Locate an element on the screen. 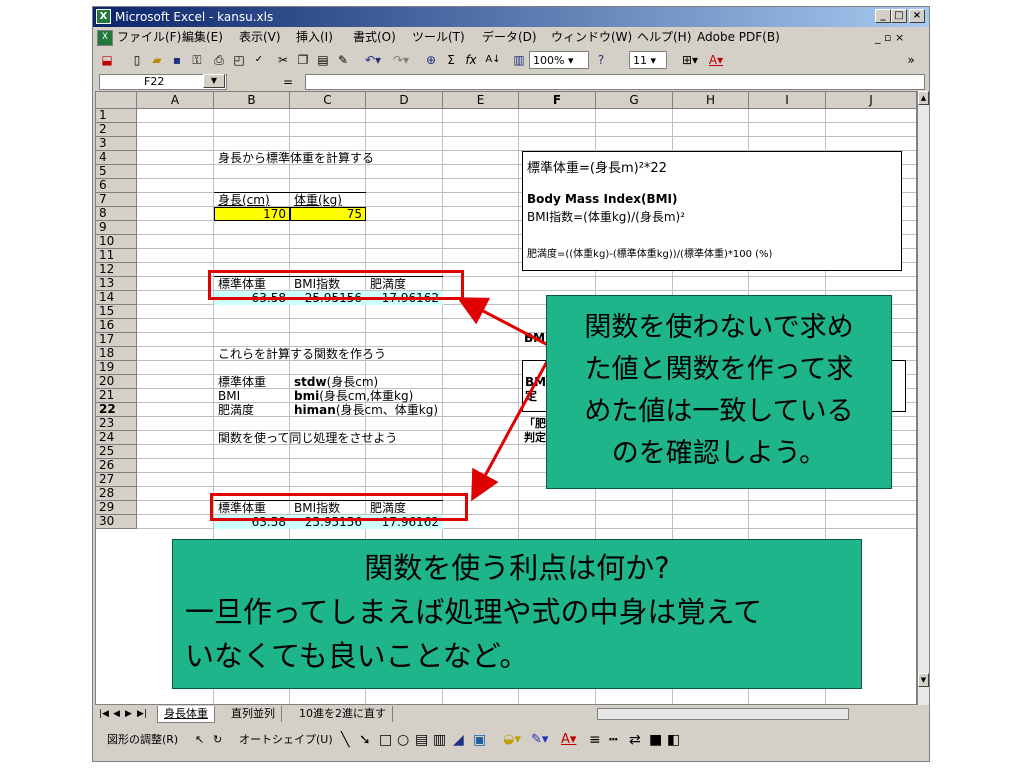 The image size is (1024, 768). callout-merit-line1: 関数を使う利点は何か? is located at coordinates (517, 568).